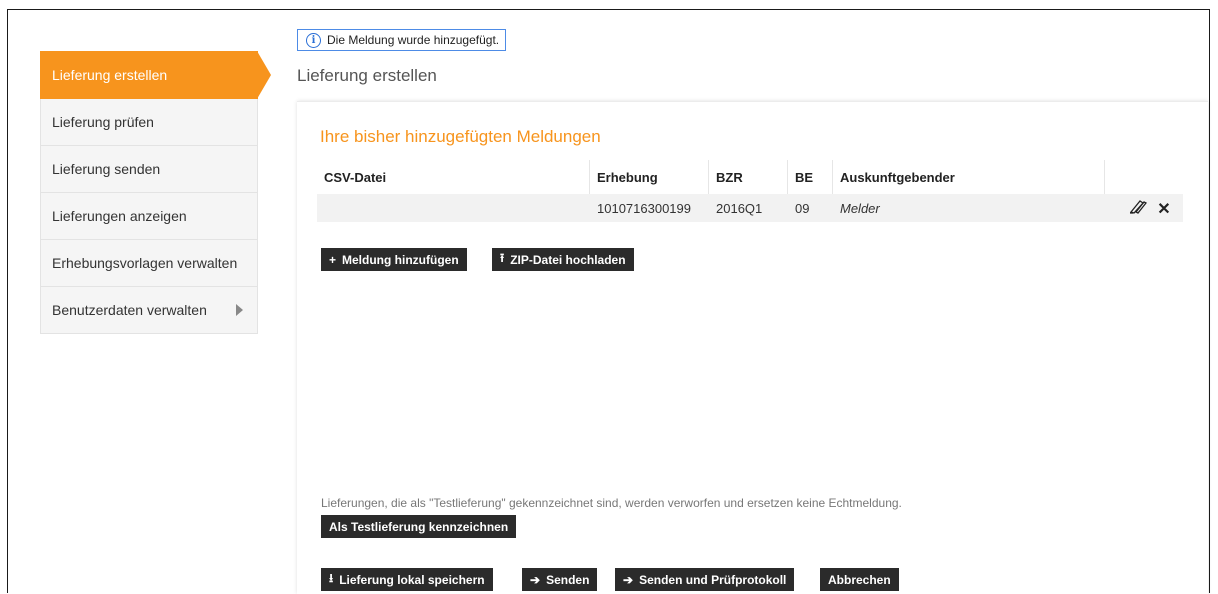 This screenshot has width=1218, height=594. I want to click on column-header-erhebung: Erhebung, so click(649, 177).